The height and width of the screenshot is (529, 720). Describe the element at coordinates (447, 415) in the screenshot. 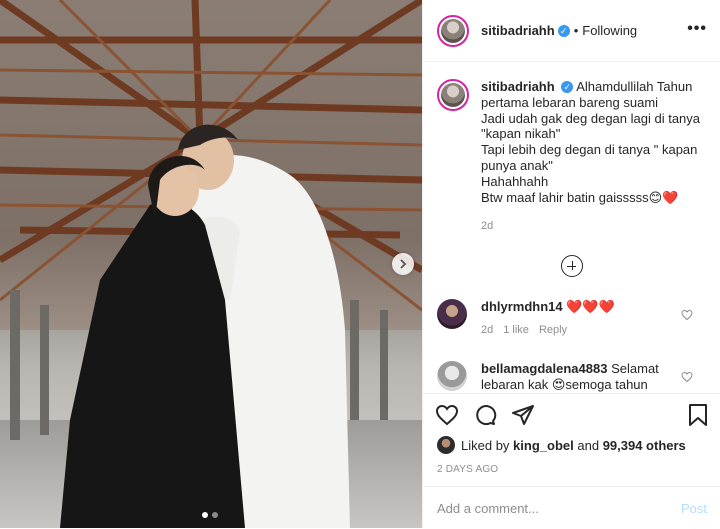

I see `like-heart-icon` at that location.